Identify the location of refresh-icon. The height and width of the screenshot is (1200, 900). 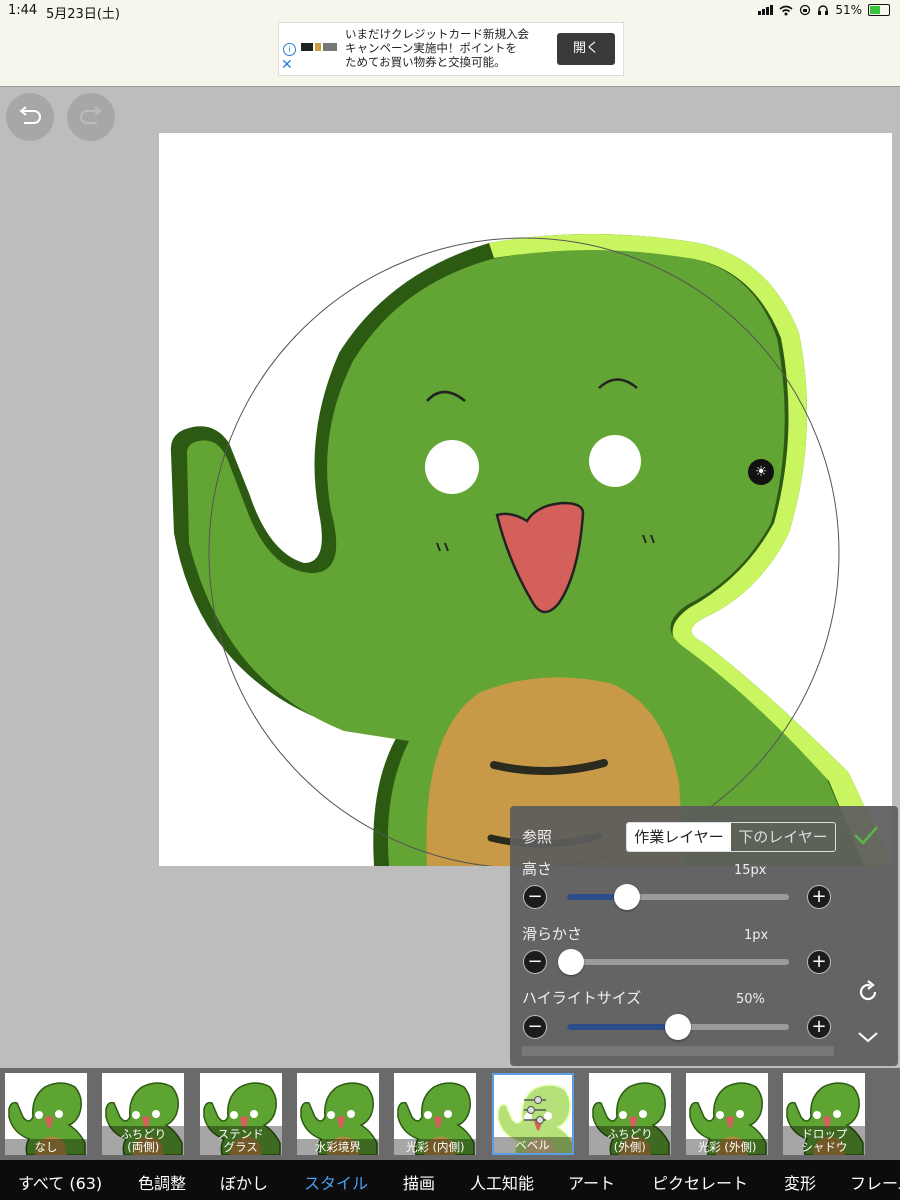
(868, 992).